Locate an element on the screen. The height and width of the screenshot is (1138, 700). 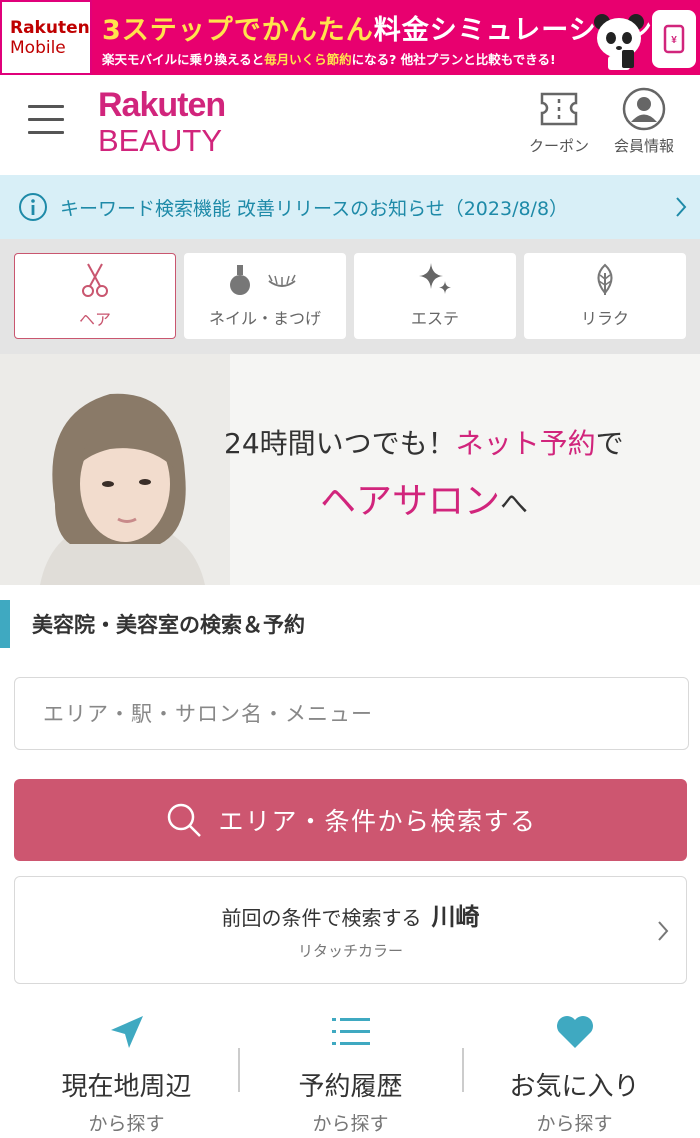
notice-text: キーワード検索機能 改善リリースのお知らせ（2023/8/8） is located at coordinates (314, 208).